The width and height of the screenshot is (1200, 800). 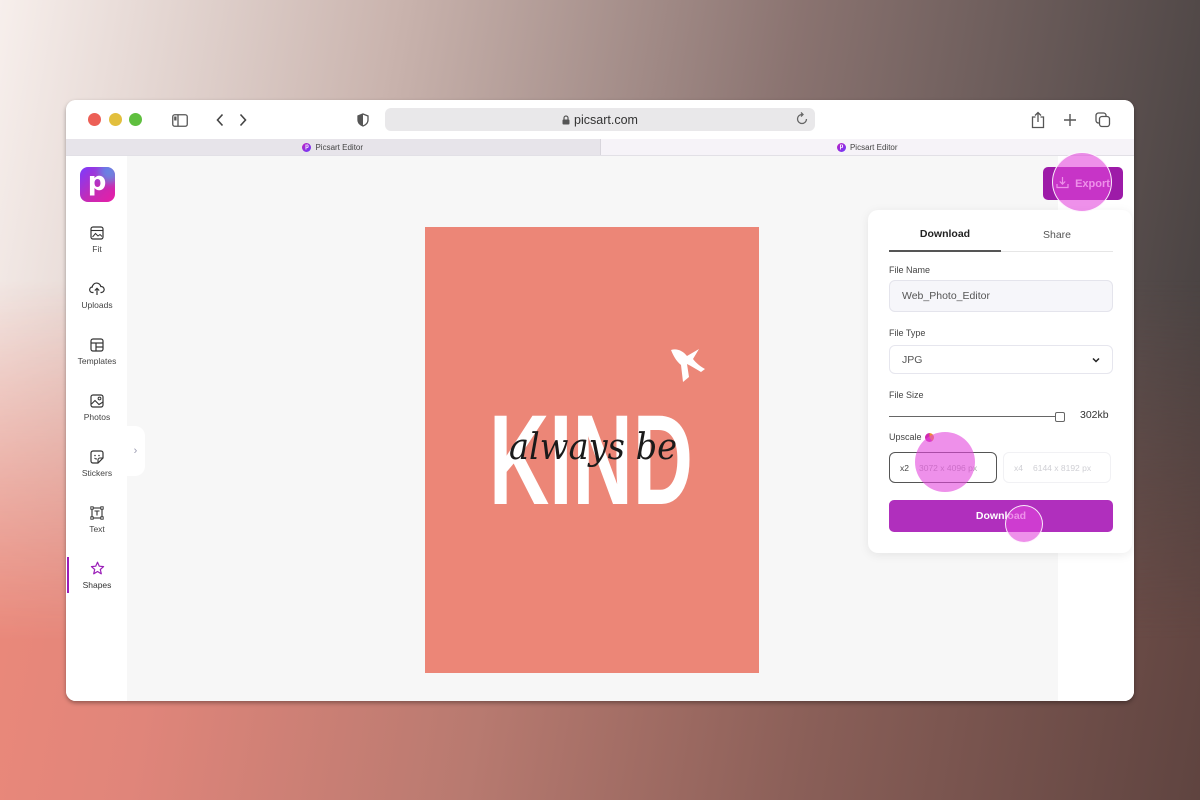 I want to click on share-icon, so click(x=1038, y=120).